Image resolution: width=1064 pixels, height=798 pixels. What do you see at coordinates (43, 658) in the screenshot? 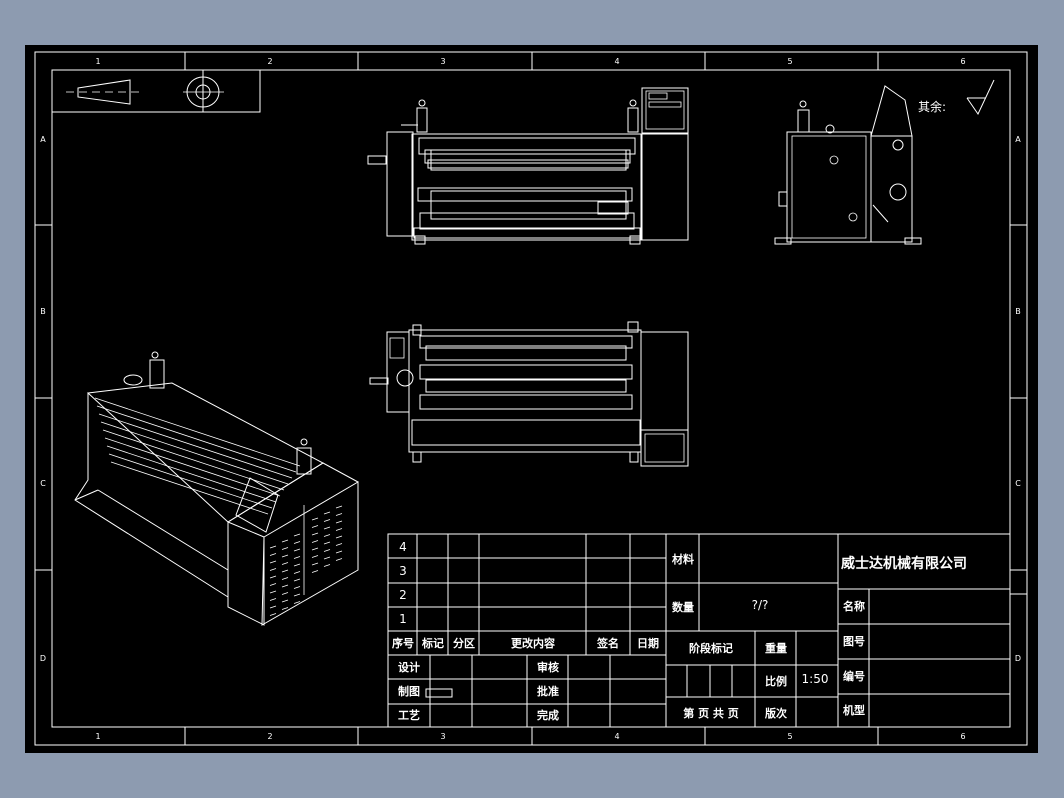
I see `zone-row-d: D` at bounding box center [43, 658].